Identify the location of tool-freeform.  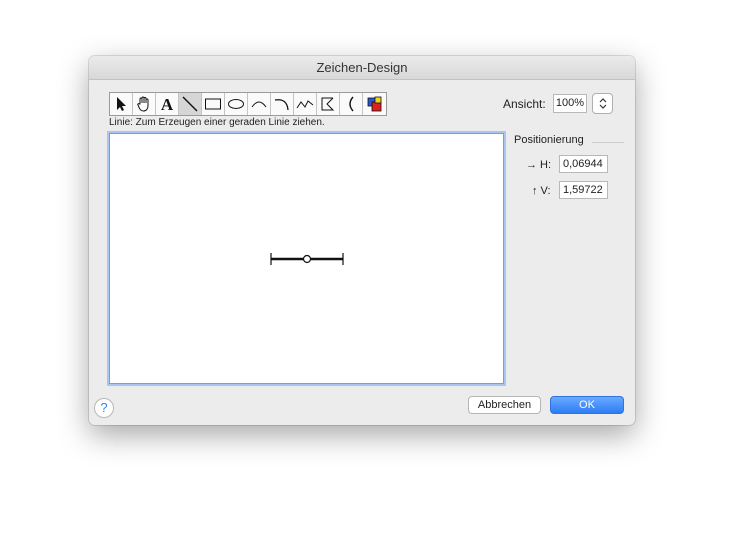
(305, 104).